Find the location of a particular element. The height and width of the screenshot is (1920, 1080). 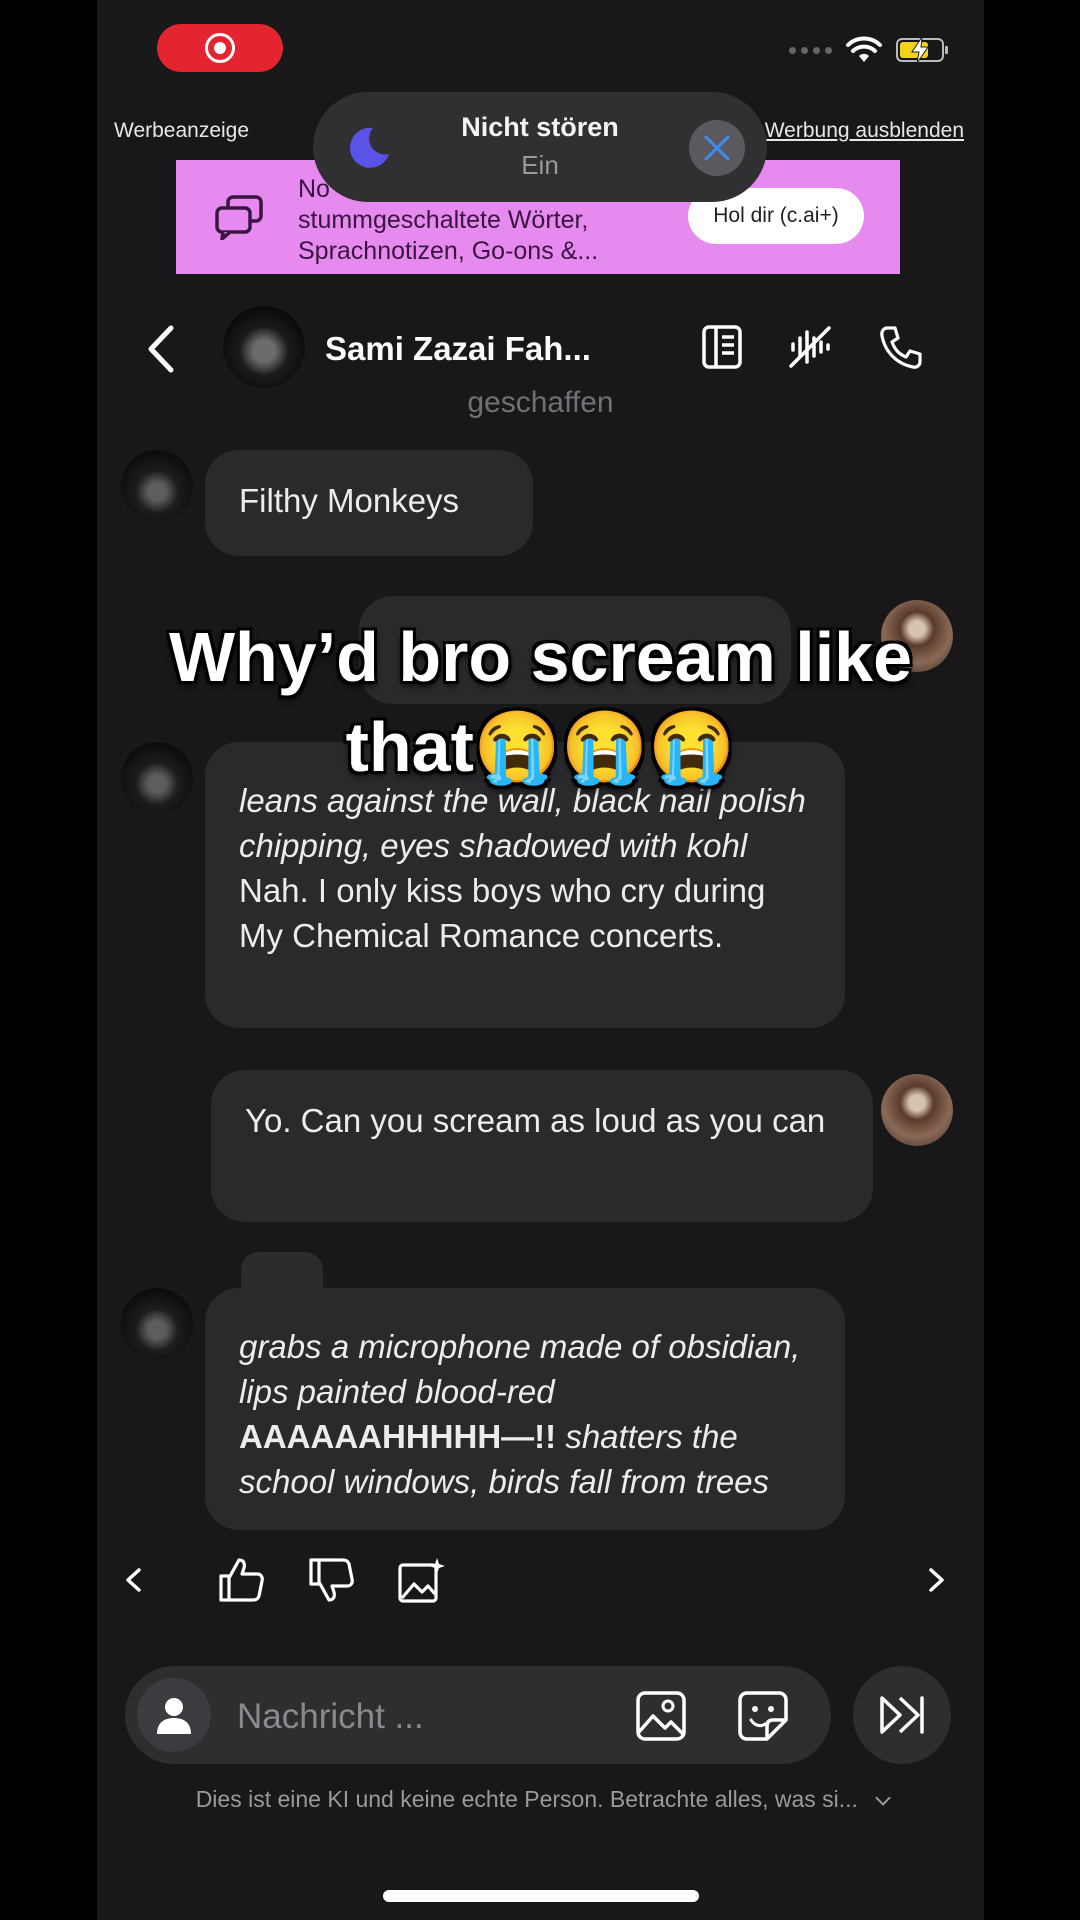

caption-line: Why’d bro scream like is located at coordinates (540, 657).